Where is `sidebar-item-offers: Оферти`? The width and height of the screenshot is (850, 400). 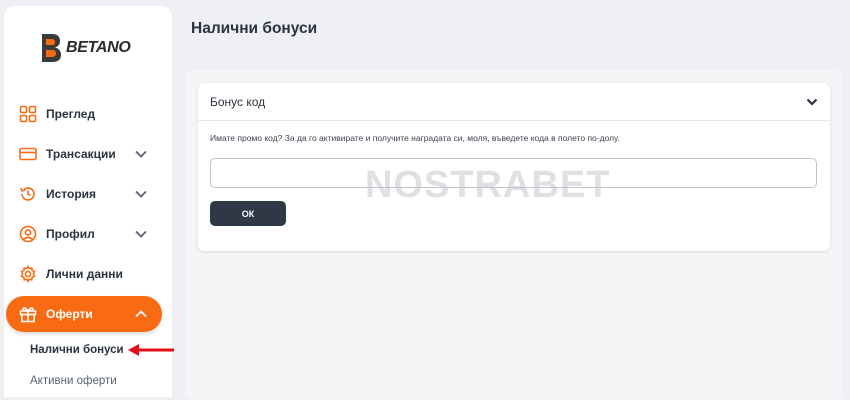 sidebar-item-offers: Оферти is located at coordinates (84, 314).